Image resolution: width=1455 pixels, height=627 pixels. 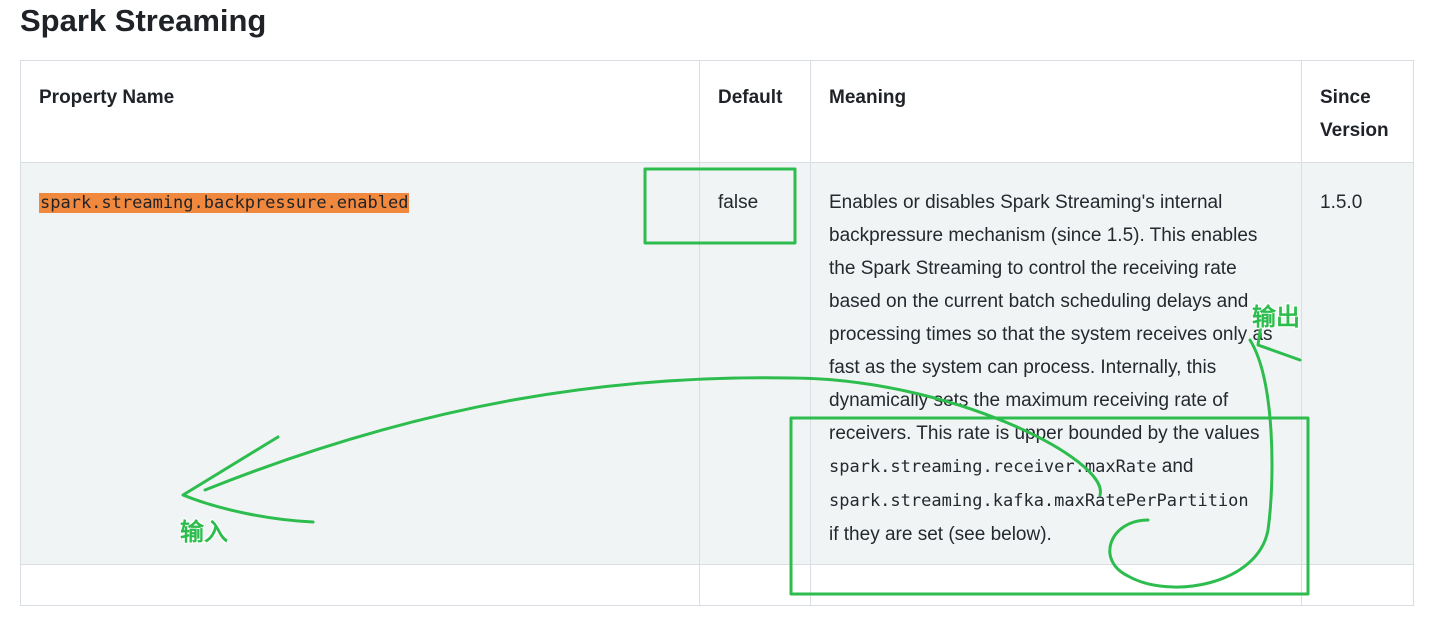 What do you see at coordinates (1357, 363) in the screenshot?
I see `cell-since: 1.5.0` at bounding box center [1357, 363].